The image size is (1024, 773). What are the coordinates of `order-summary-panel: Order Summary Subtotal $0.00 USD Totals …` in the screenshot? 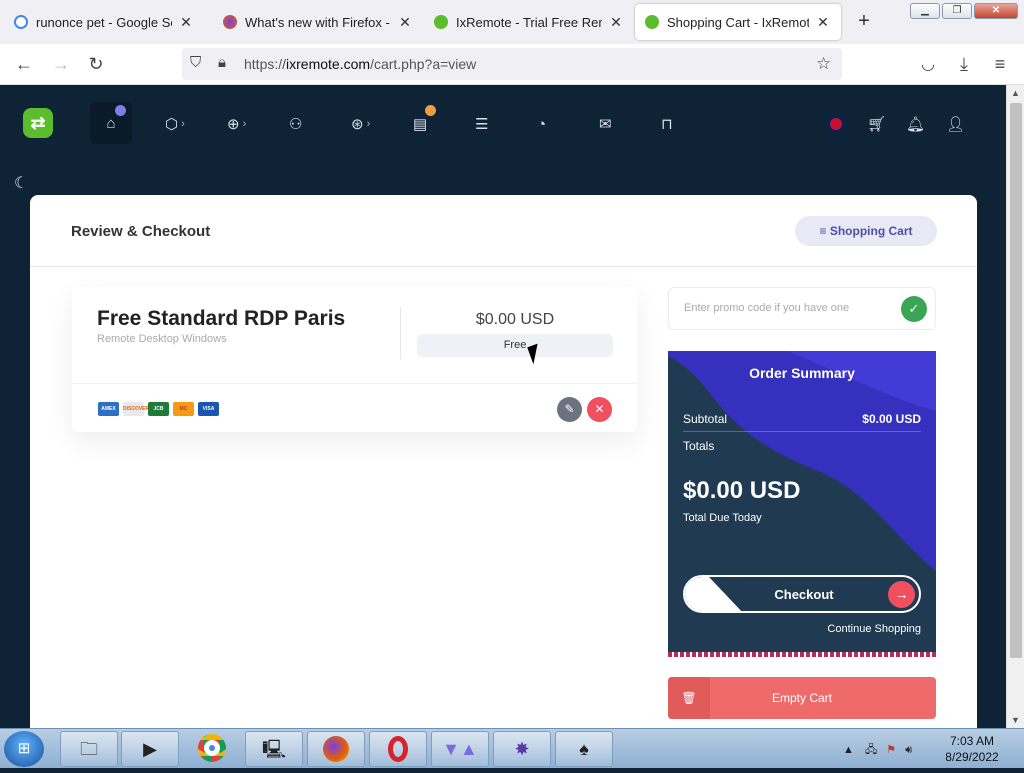 It's located at (802, 504).